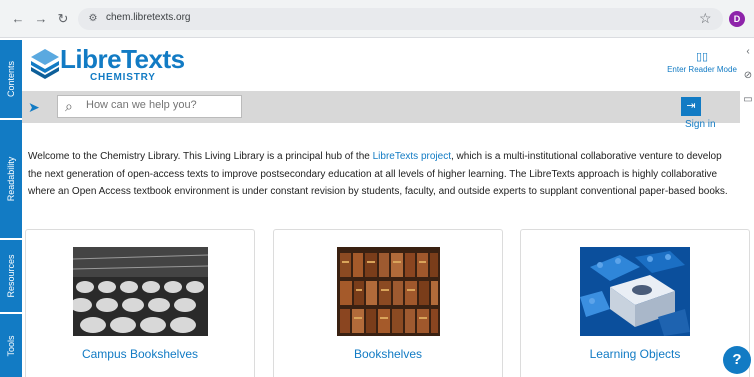  Describe the element at coordinates (737, 19) in the screenshot. I see `profile-avatar: D` at that location.